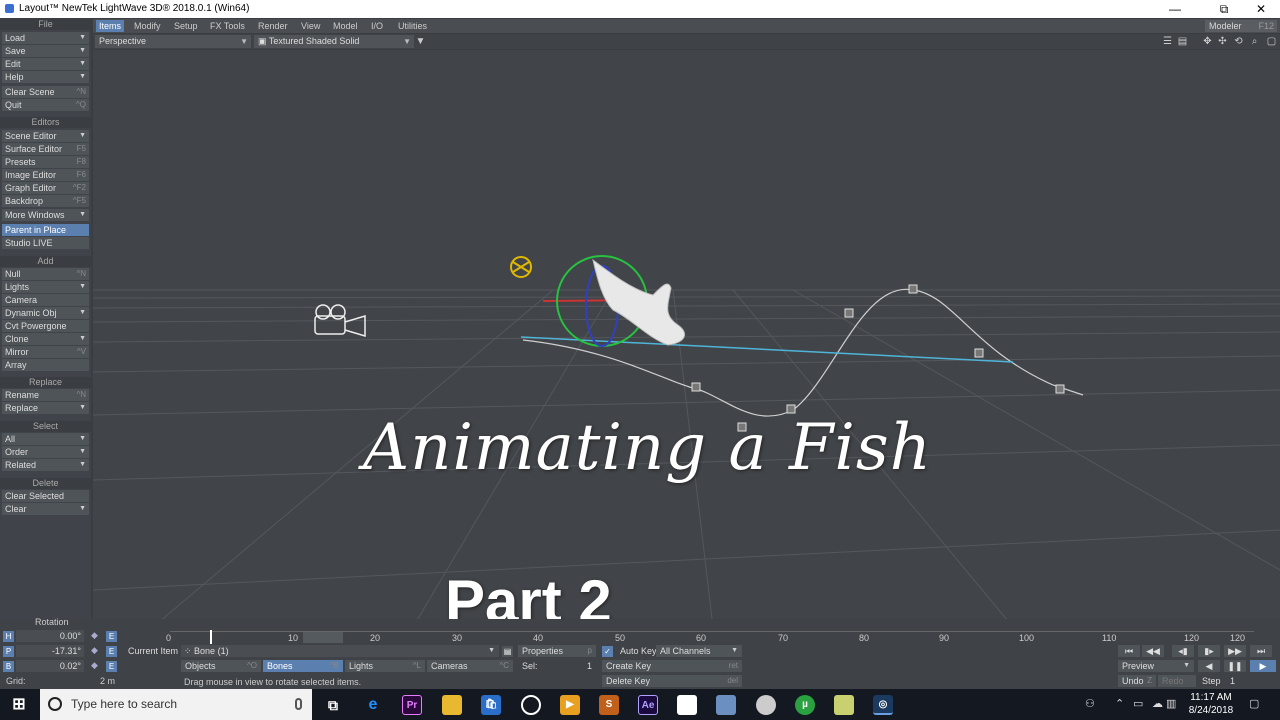 The width and height of the screenshot is (1280, 720). Describe the element at coordinates (1137, 681) in the screenshot. I see `undo-button: Undo Z` at that location.